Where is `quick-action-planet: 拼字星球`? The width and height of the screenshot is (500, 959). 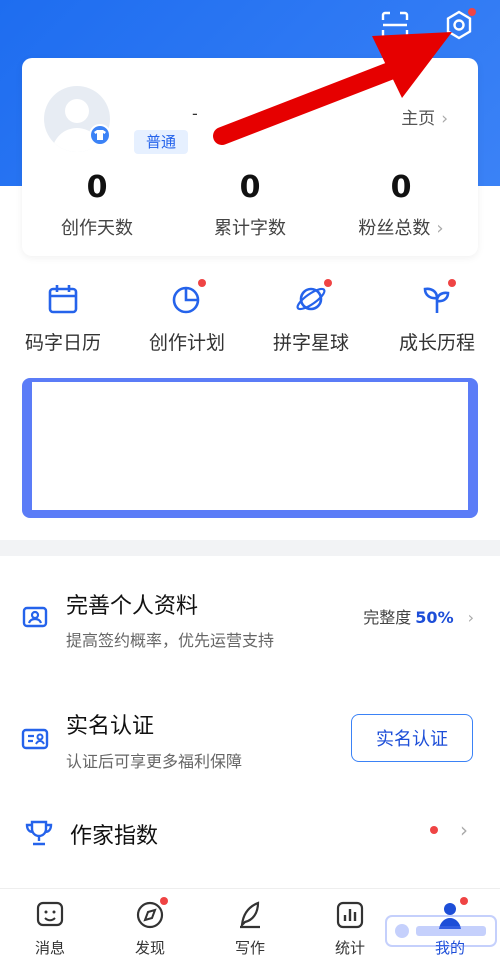 quick-action-planet: 拼字星球 is located at coordinates (311, 317).